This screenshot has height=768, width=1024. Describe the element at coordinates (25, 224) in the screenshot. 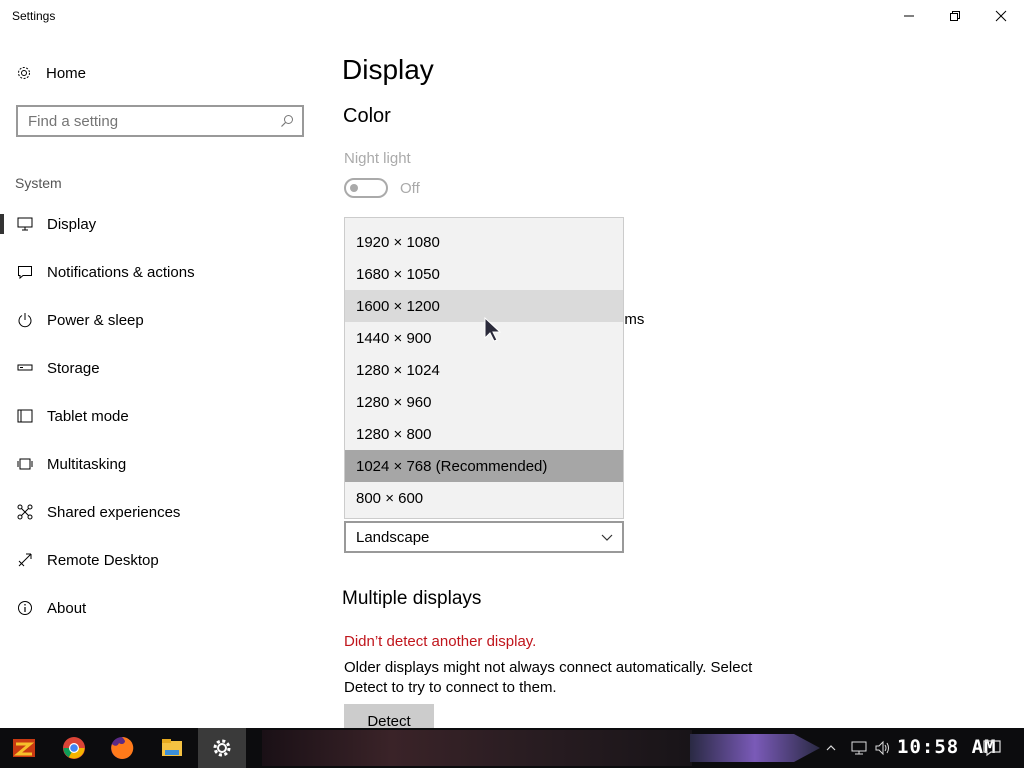

I see `monitor-icon` at that location.